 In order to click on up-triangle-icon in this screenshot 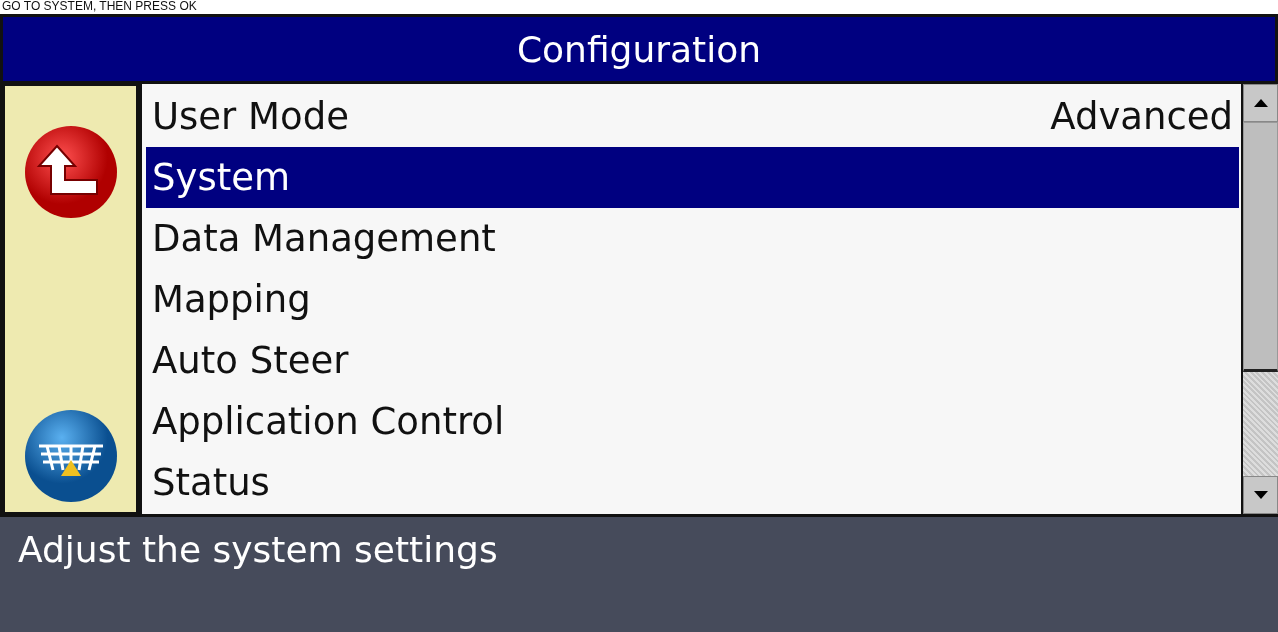, I will do `click(1260, 103)`.